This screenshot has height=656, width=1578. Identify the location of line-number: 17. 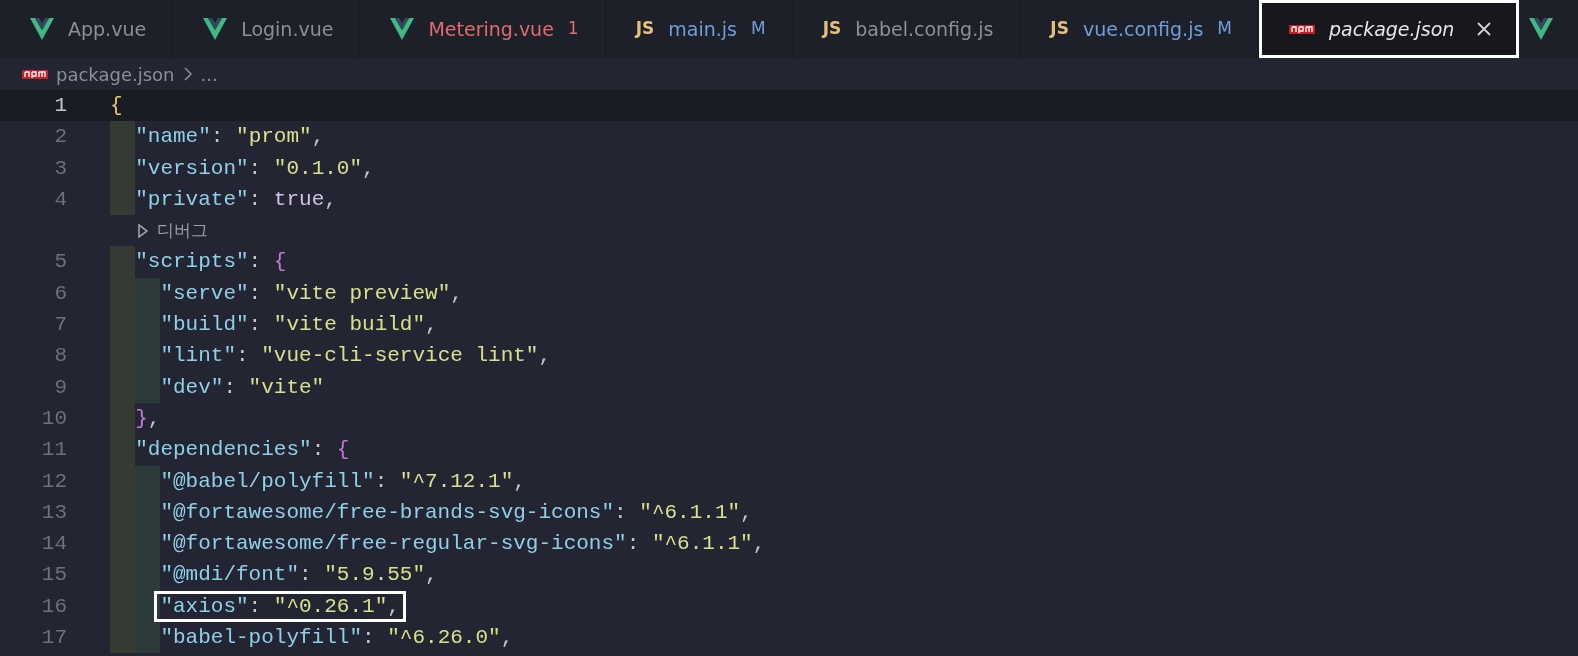
(54, 638).